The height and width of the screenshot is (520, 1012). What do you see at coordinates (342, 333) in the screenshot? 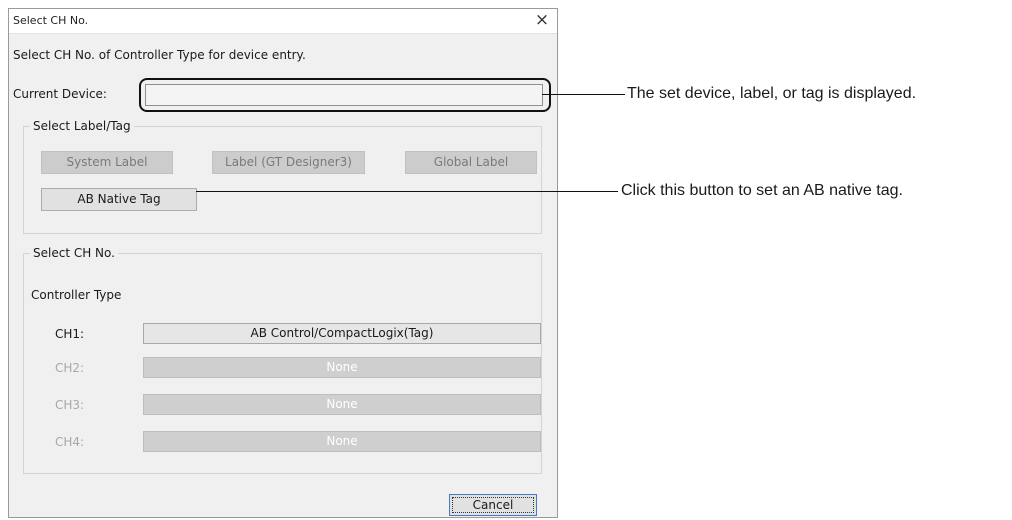
I see `ch1-controller-field: AB Control/CompactLogix(Tag)` at bounding box center [342, 333].